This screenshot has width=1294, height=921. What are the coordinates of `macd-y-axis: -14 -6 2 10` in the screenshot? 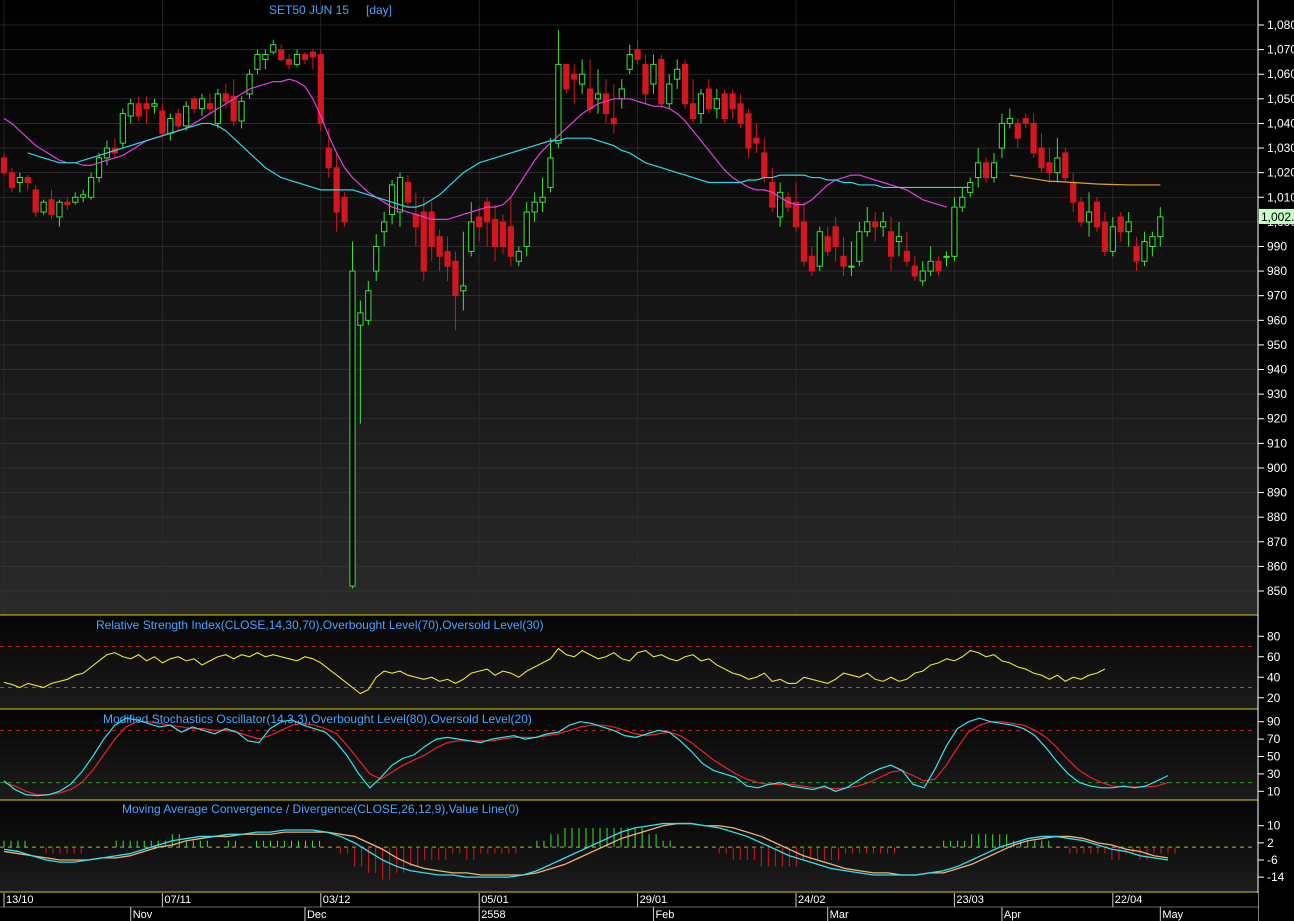 It's located at (1271, 851).